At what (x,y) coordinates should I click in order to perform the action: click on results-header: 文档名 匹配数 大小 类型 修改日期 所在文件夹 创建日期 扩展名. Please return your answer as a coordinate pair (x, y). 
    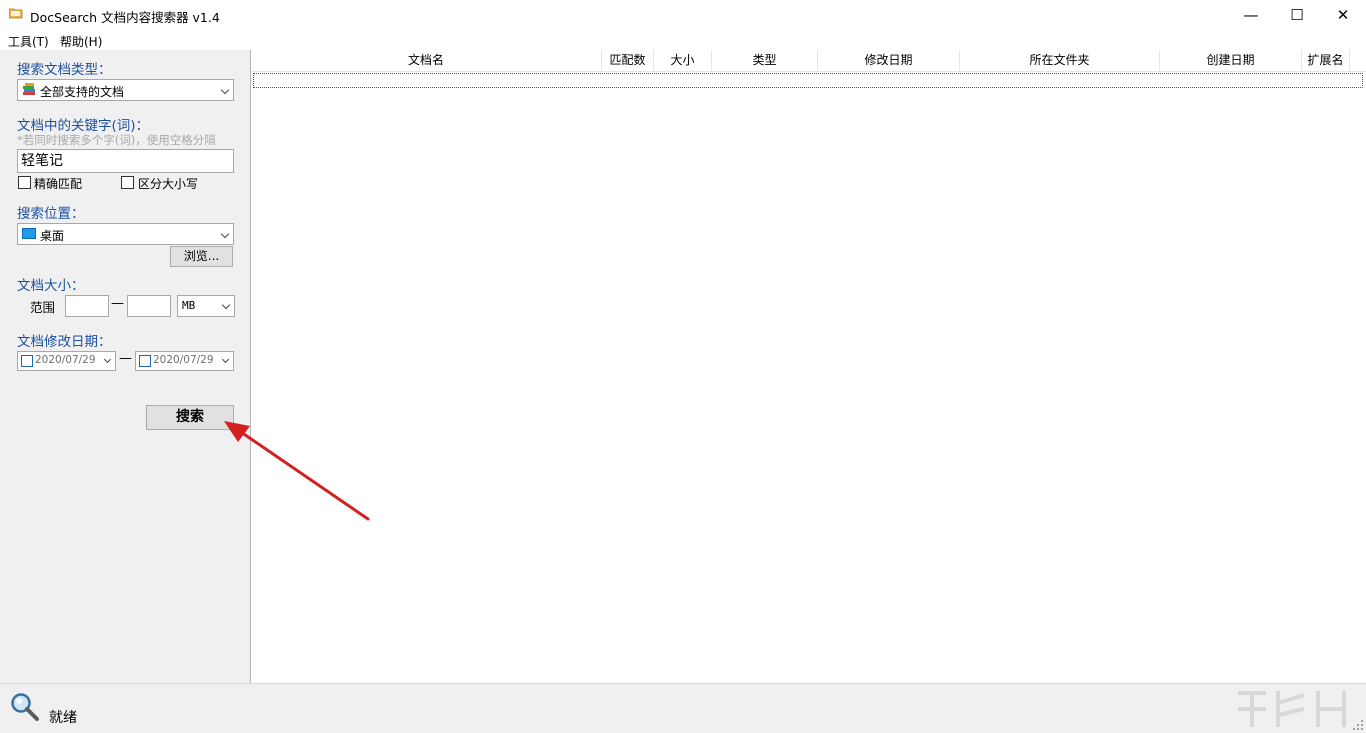
    Looking at the image, I should click on (808, 61).